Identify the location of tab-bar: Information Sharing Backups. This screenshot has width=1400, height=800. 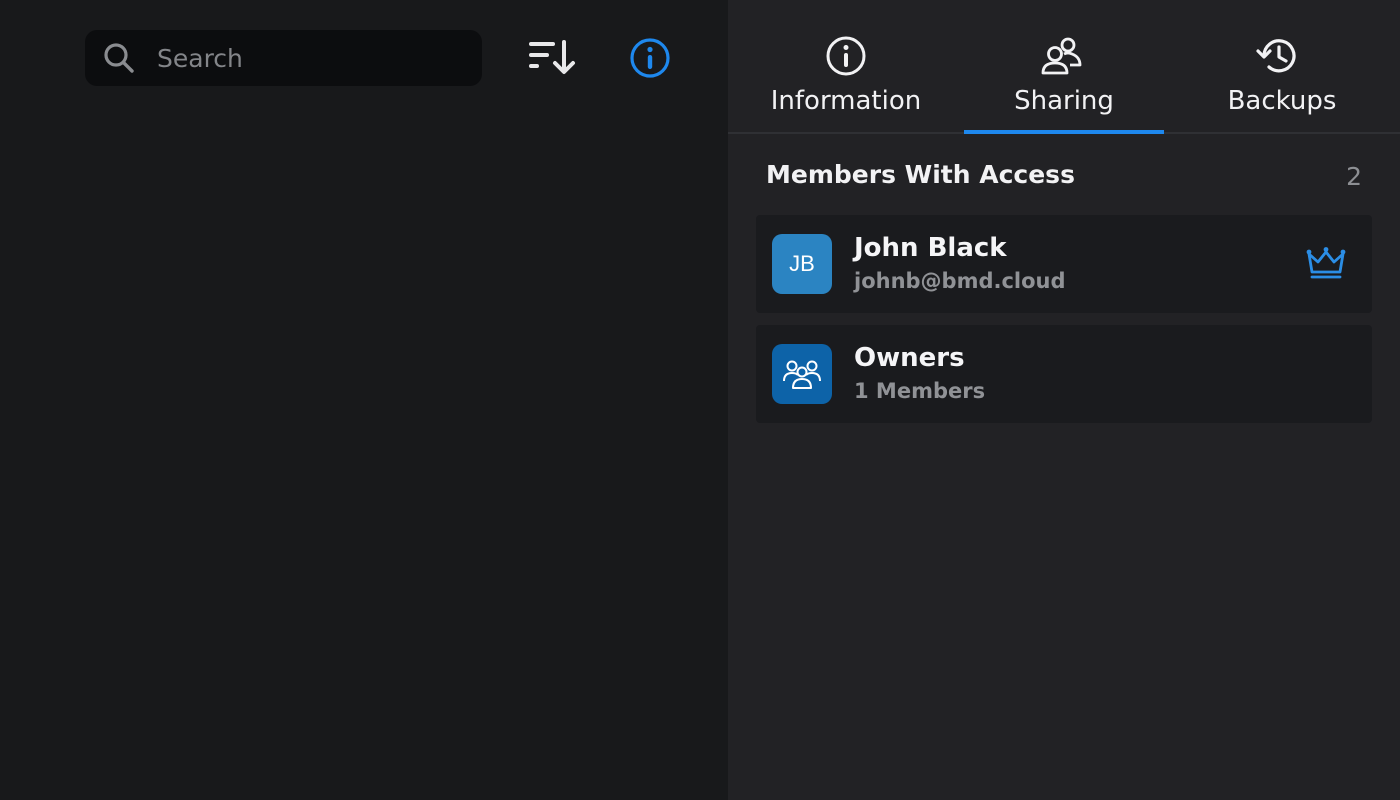
(1064, 67).